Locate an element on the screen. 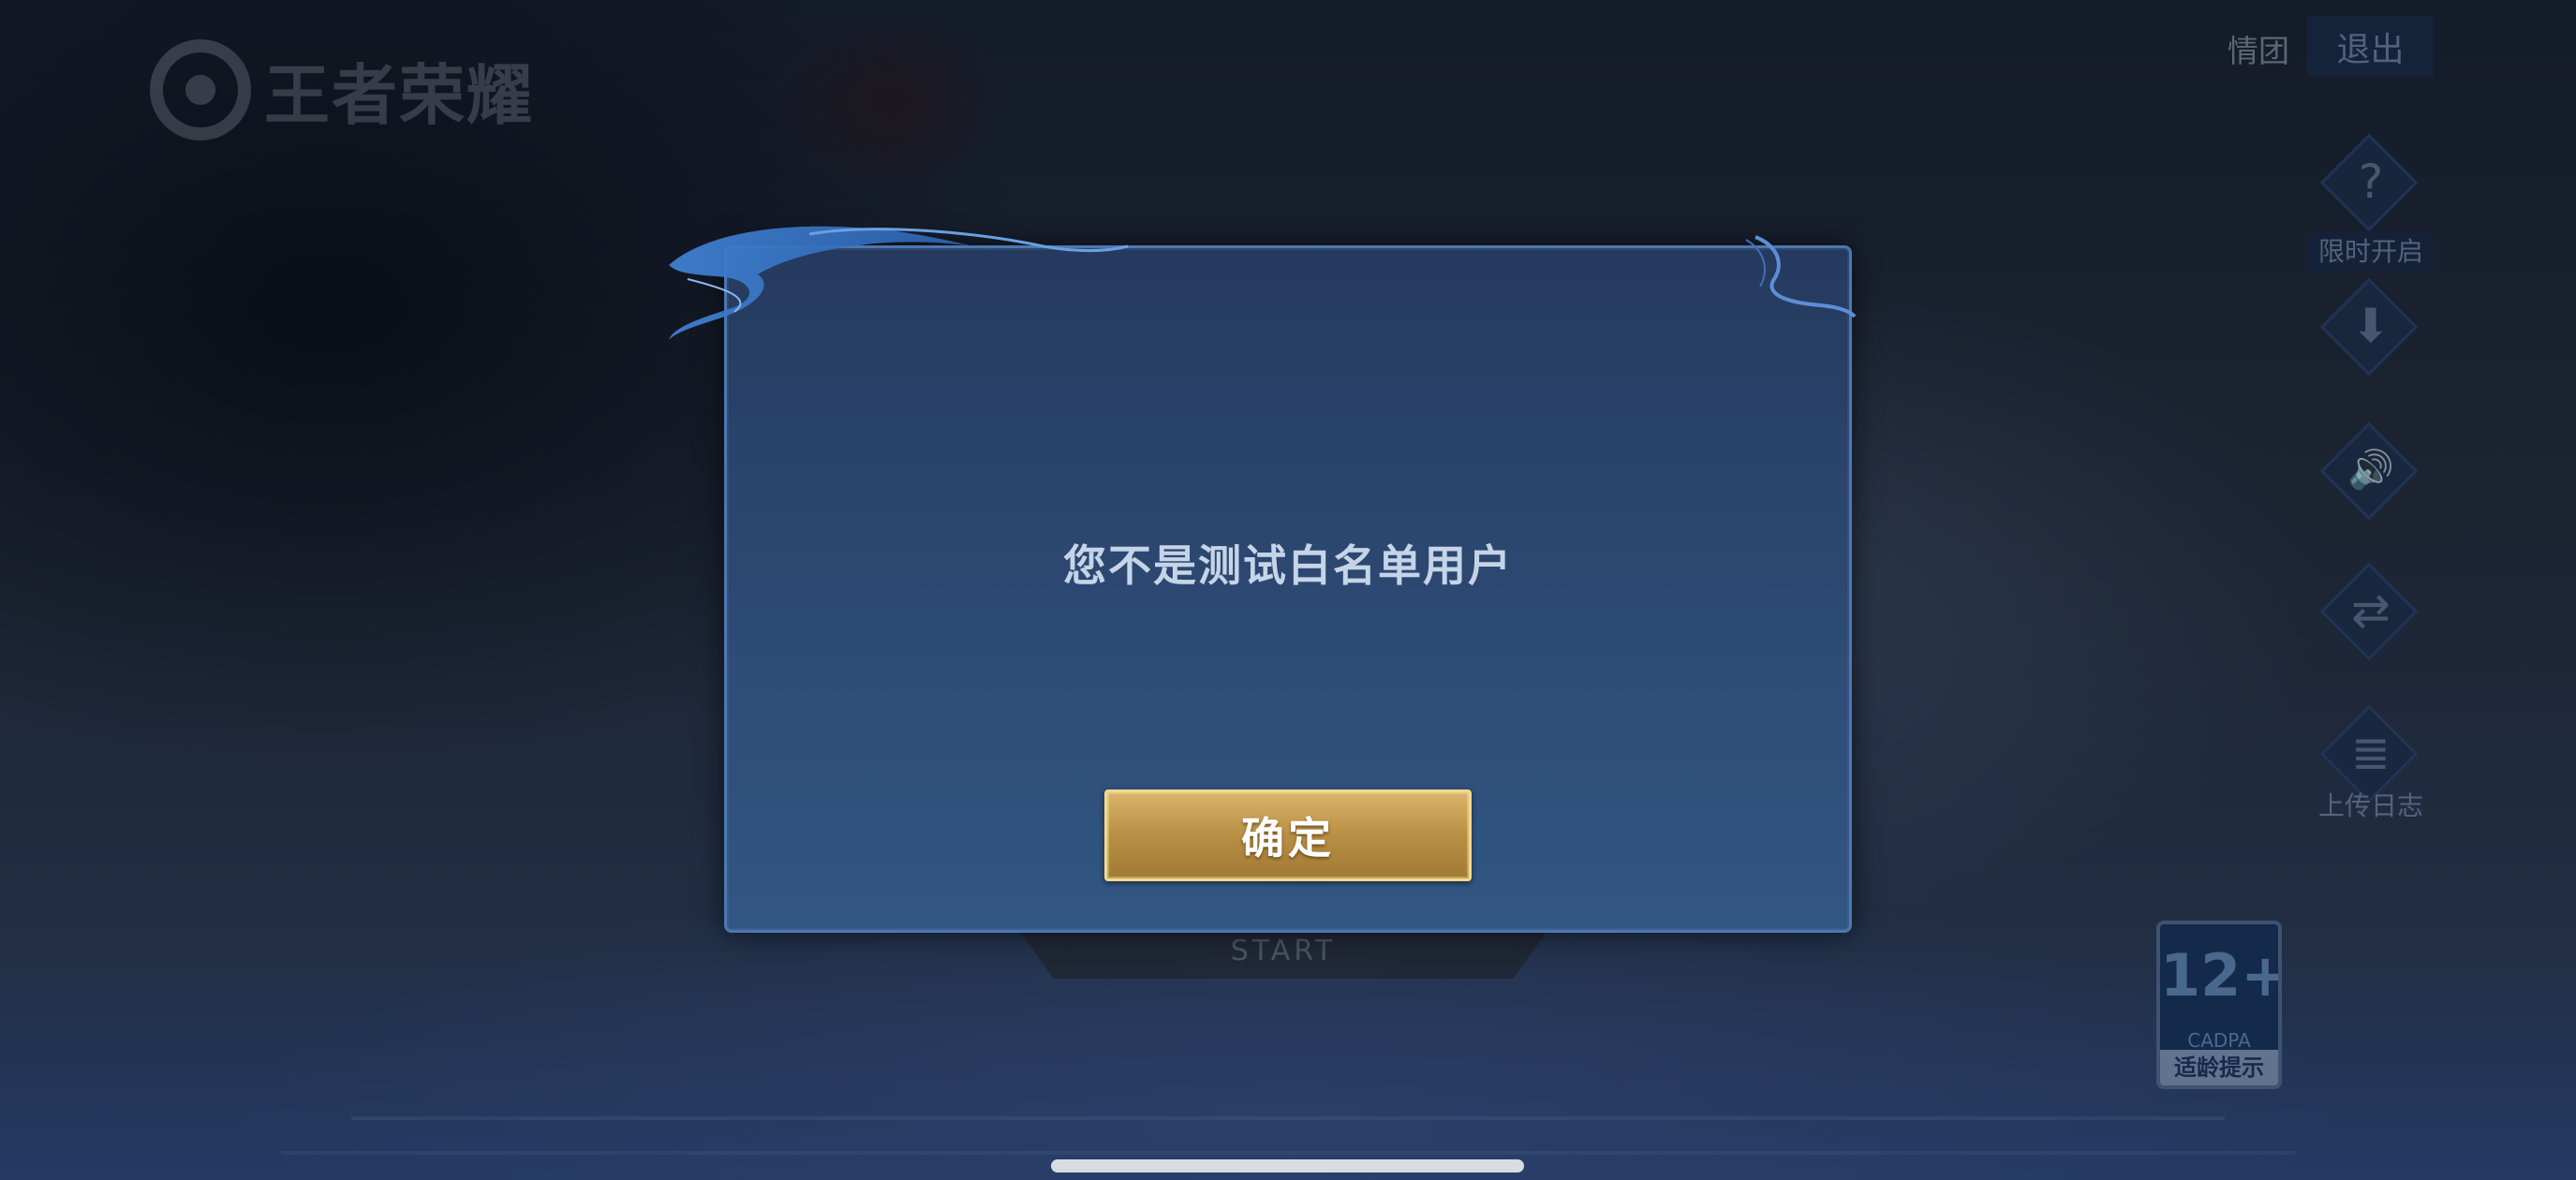 Image resolution: width=2576 pixels, height=1180 pixels. confirm-button: 确定 is located at coordinates (1288, 835).